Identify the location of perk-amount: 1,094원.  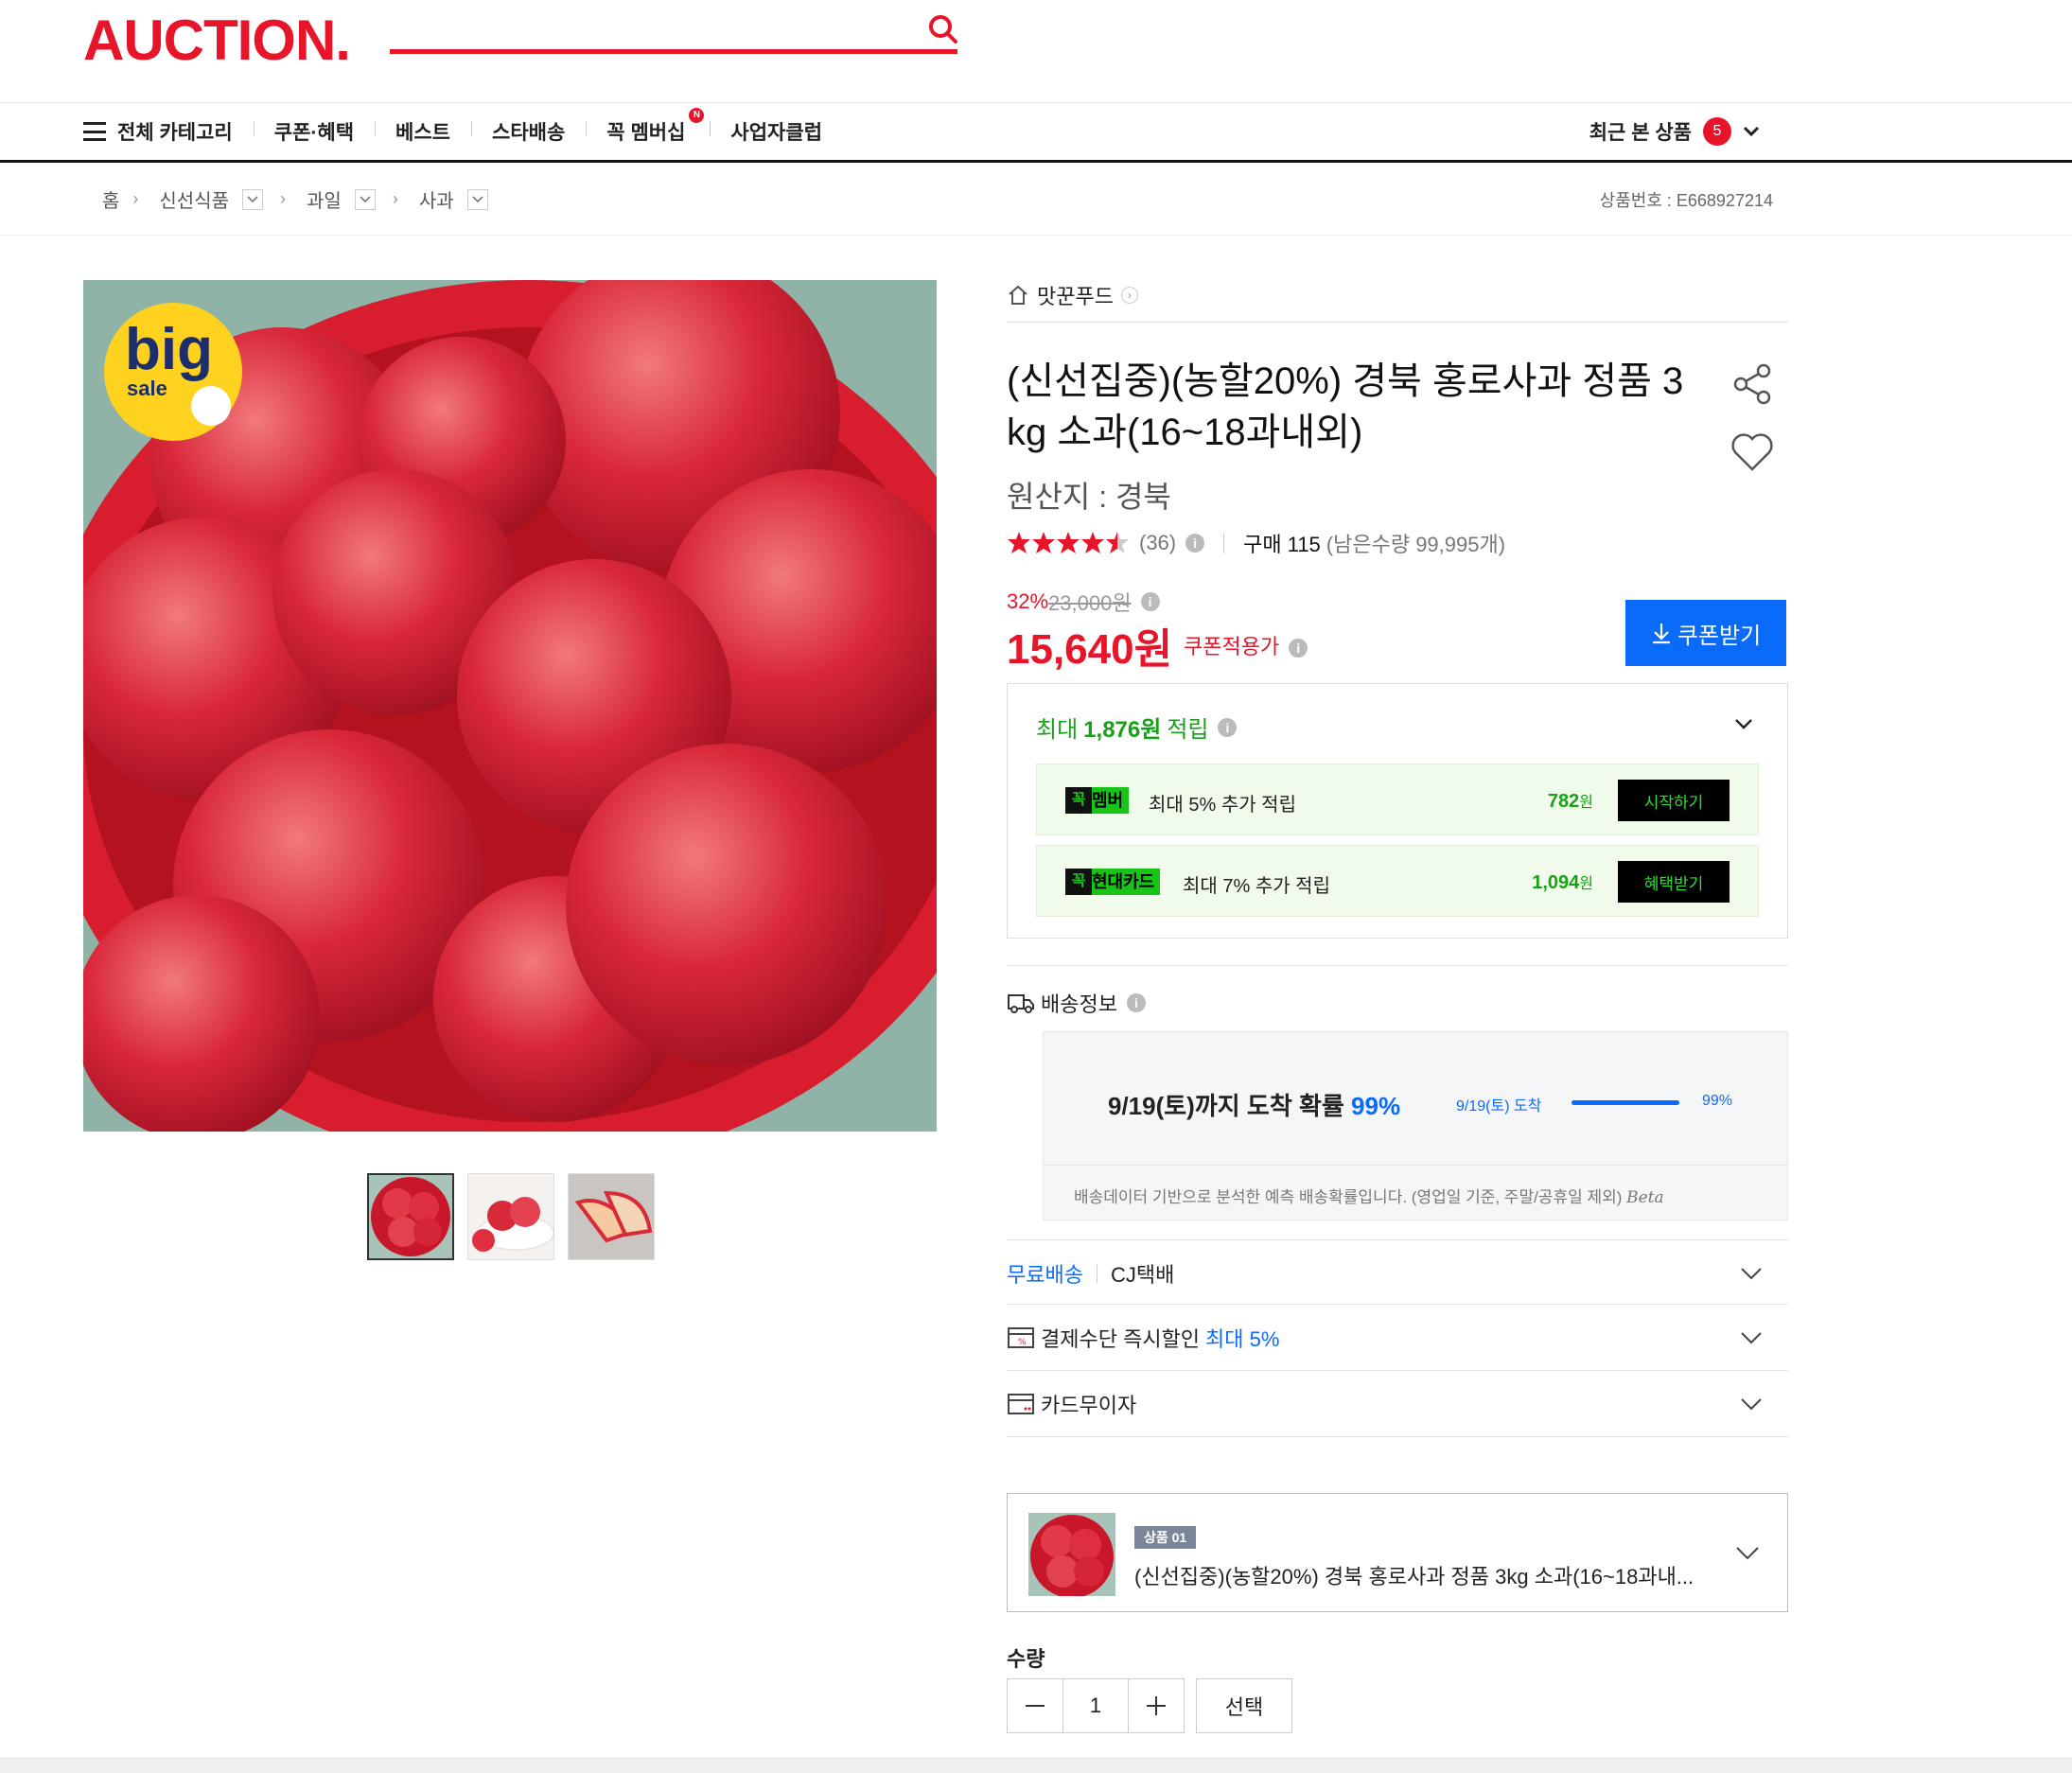
(1562, 882).